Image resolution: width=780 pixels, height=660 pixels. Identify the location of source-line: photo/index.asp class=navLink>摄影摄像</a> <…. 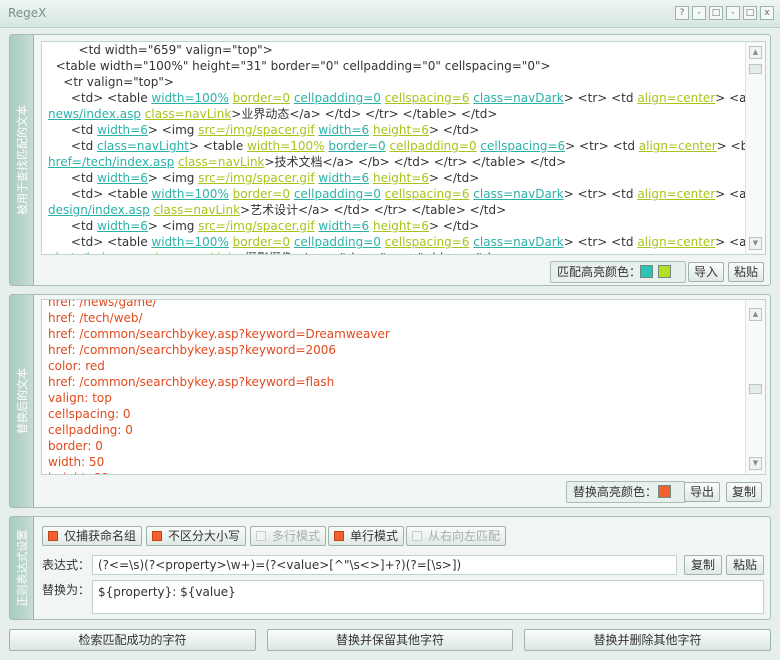
(403, 252).